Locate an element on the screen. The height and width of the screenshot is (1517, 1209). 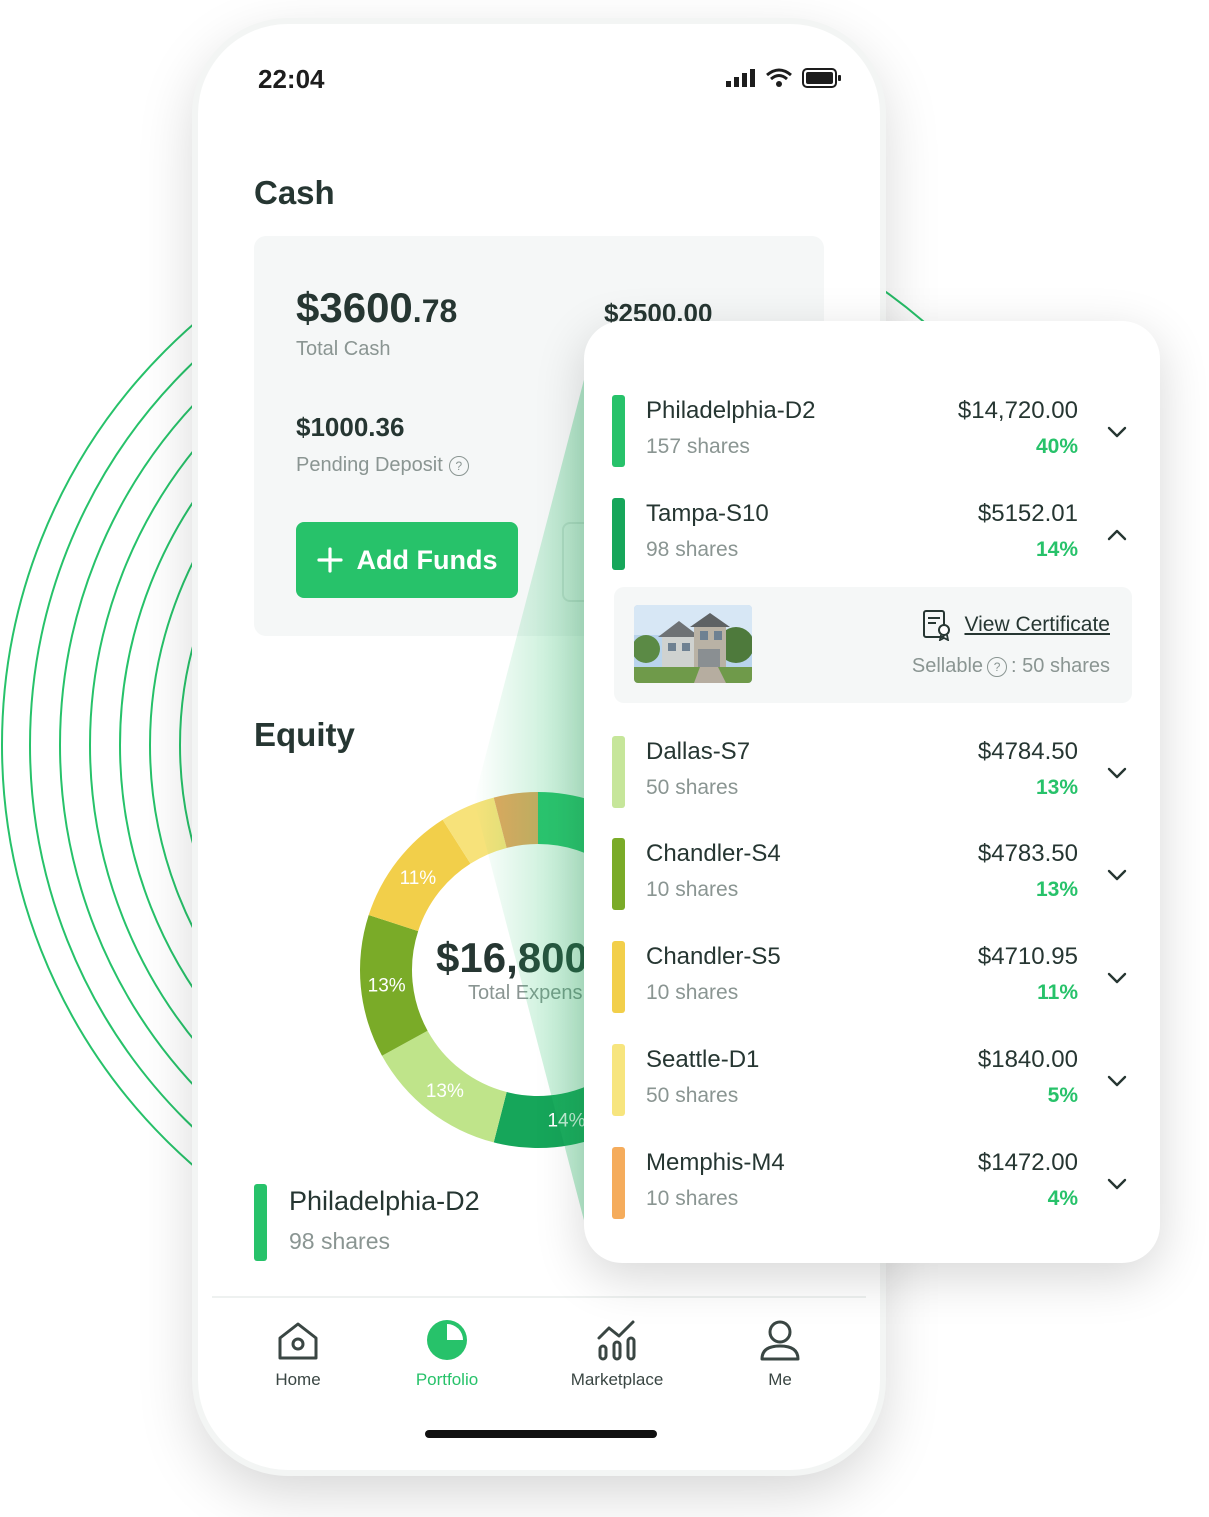
holding-percent: 40% is located at coordinates (1056, 446).